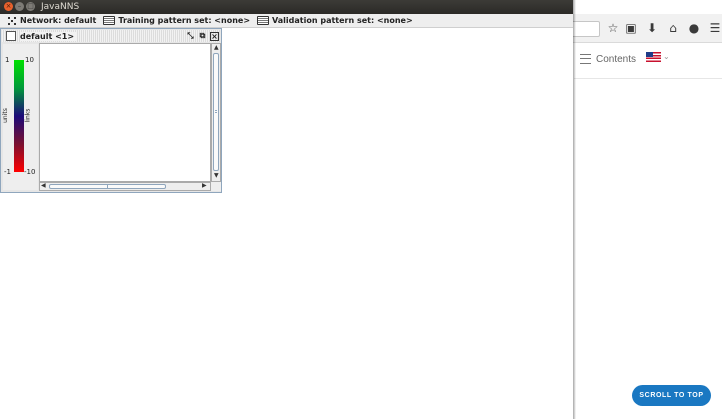 The height and width of the screenshot is (419, 722). I want to click on color-scale-bar, so click(19, 116).